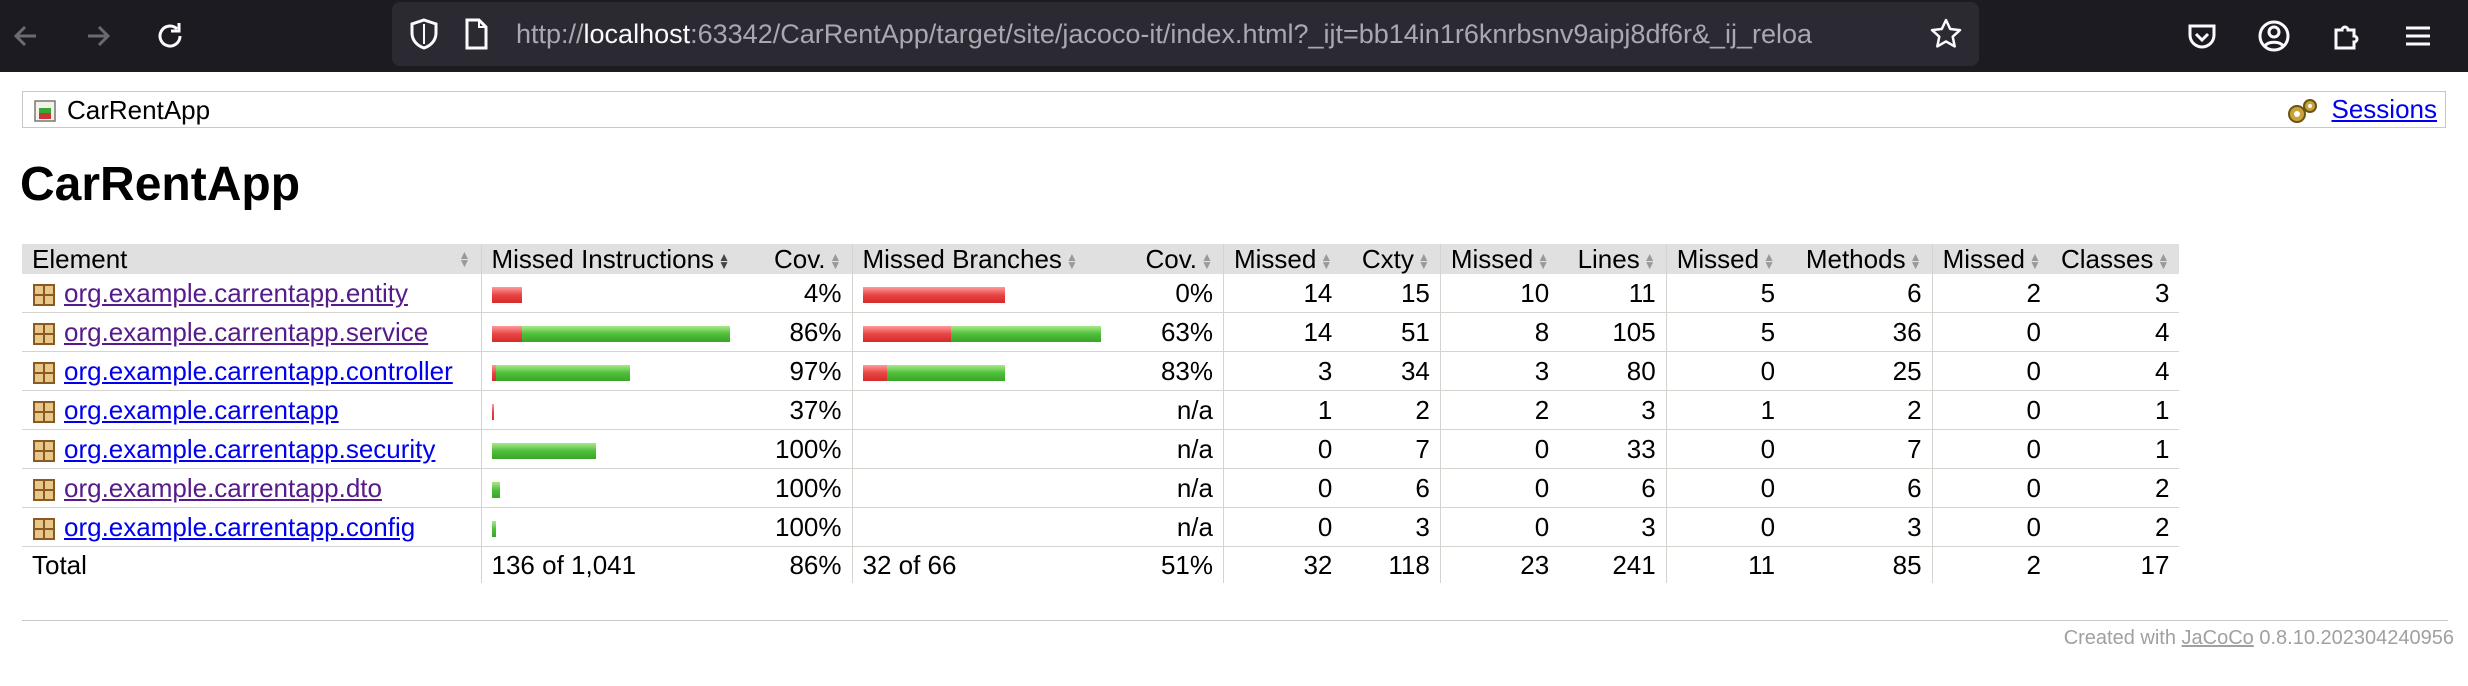  What do you see at coordinates (2218, 638) in the screenshot?
I see `jacoco-link: JaCoCo` at bounding box center [2218, 638].